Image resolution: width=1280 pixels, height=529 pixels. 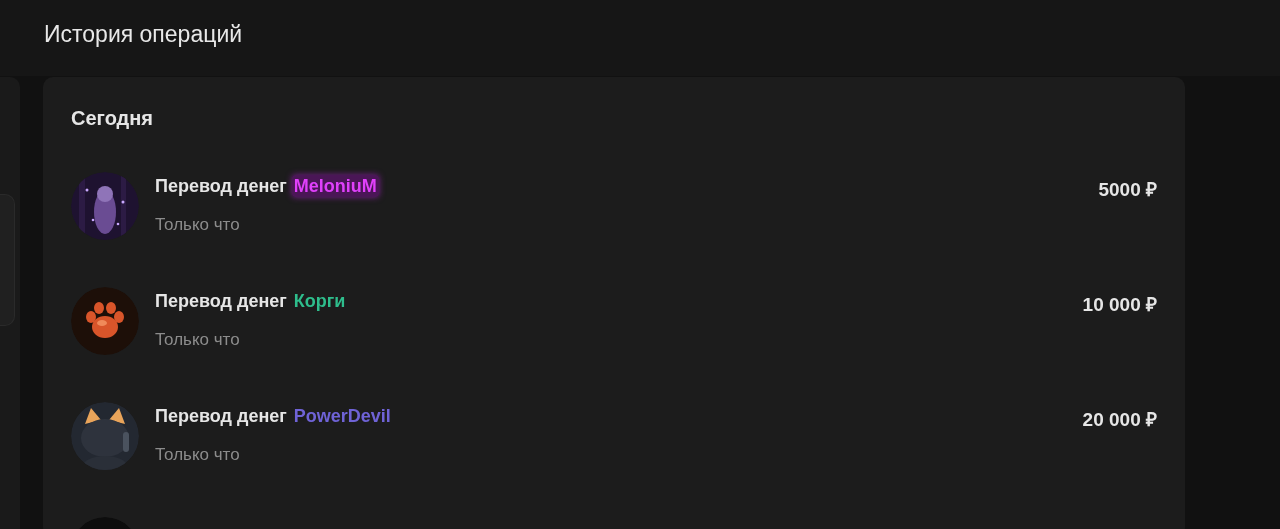 What do you see at coordinates (319, 301) in the screenshot?
I see `recipient-name: Корги` at bounding box center [319, 301].